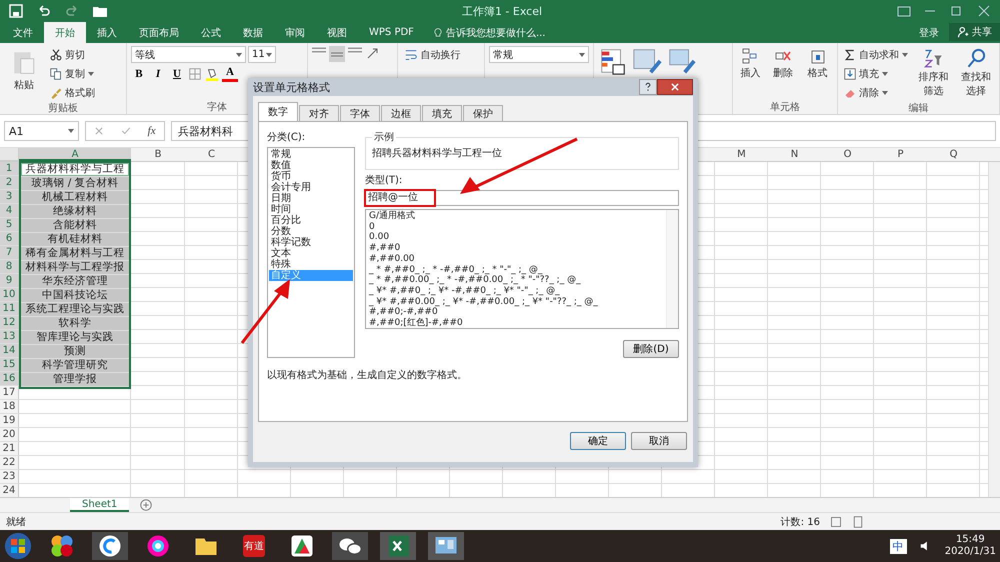 The image size is (1000, 562). Describe the element at coordinates (188, 54) in the screenshot. I see `font-name-dropdown: 等线` at that location.